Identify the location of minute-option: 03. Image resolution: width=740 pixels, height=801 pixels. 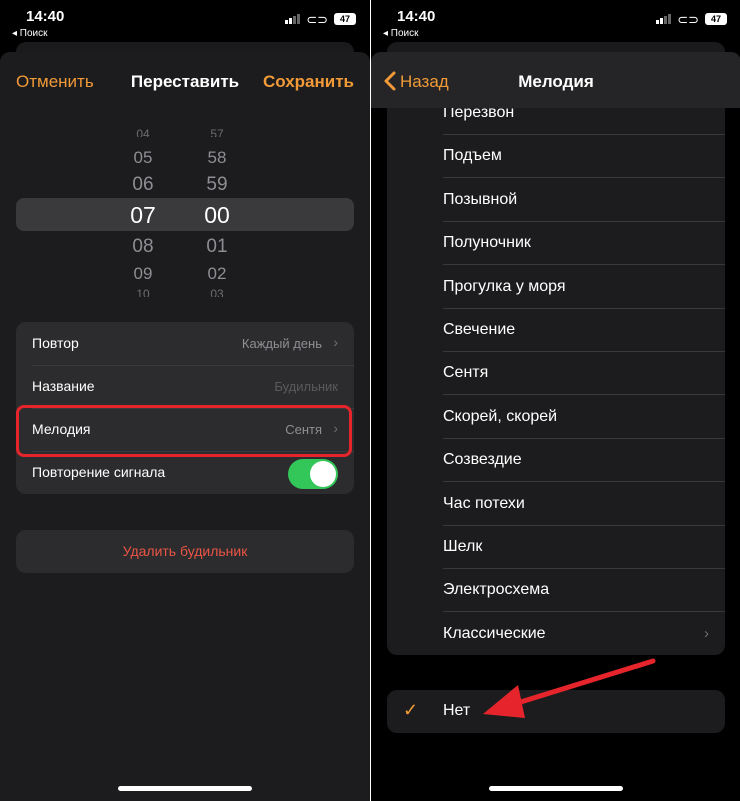
(217, 292).